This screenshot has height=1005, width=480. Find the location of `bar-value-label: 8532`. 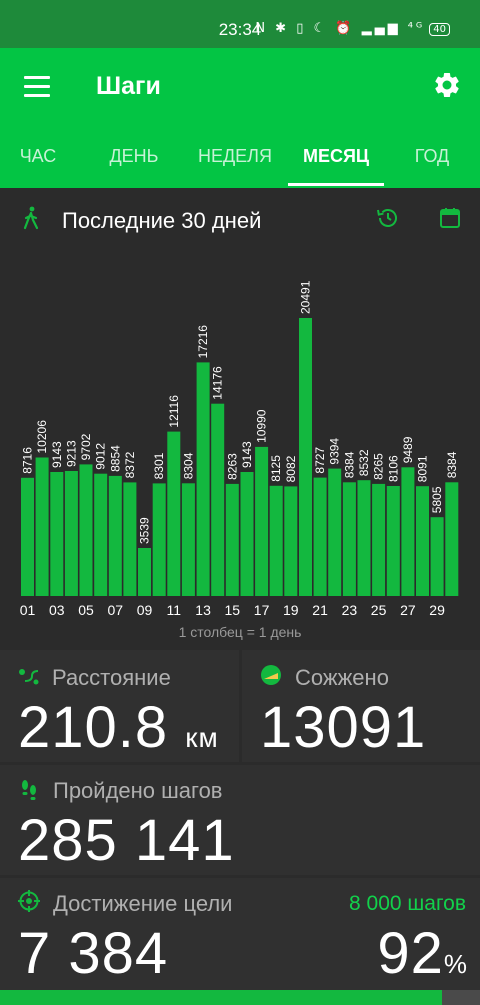

bar-value-label: 8532 is located at coordinates (364, 462).